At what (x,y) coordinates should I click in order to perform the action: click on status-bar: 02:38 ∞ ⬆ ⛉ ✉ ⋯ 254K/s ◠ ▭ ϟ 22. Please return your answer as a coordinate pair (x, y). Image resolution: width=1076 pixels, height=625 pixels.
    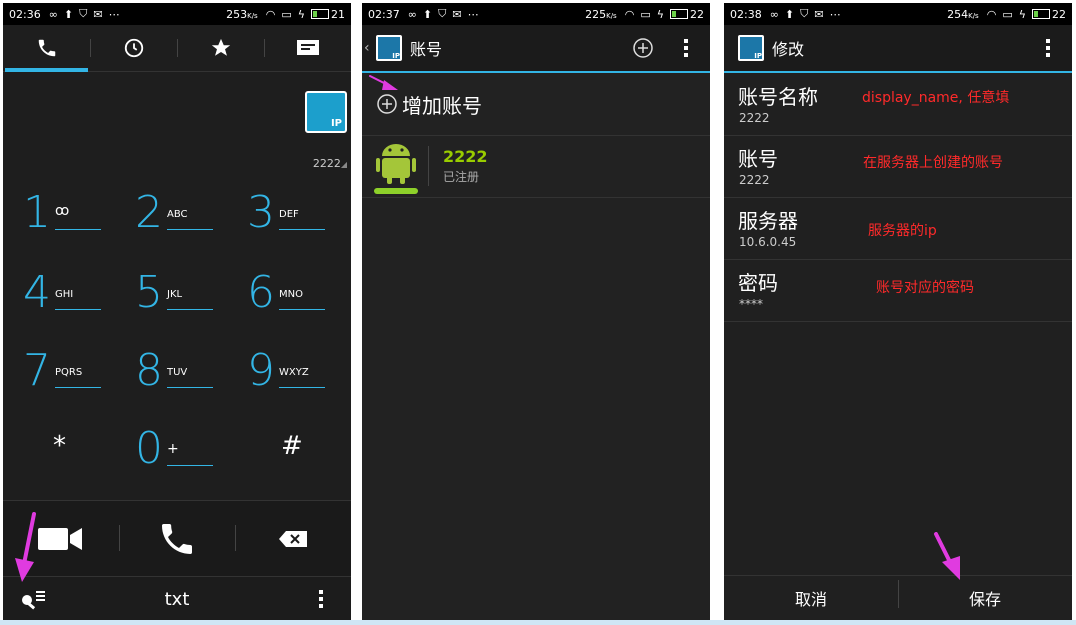
    Looking at the image, I should click on (898, 14).